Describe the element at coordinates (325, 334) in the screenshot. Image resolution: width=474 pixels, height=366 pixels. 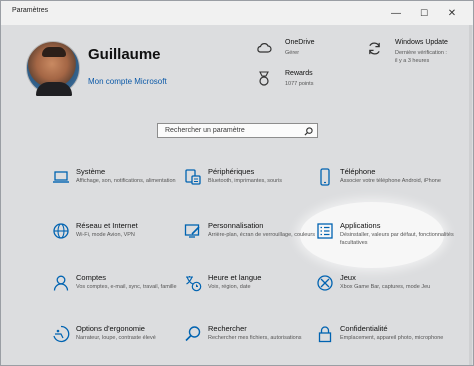
I see `lock-icon` at that location.